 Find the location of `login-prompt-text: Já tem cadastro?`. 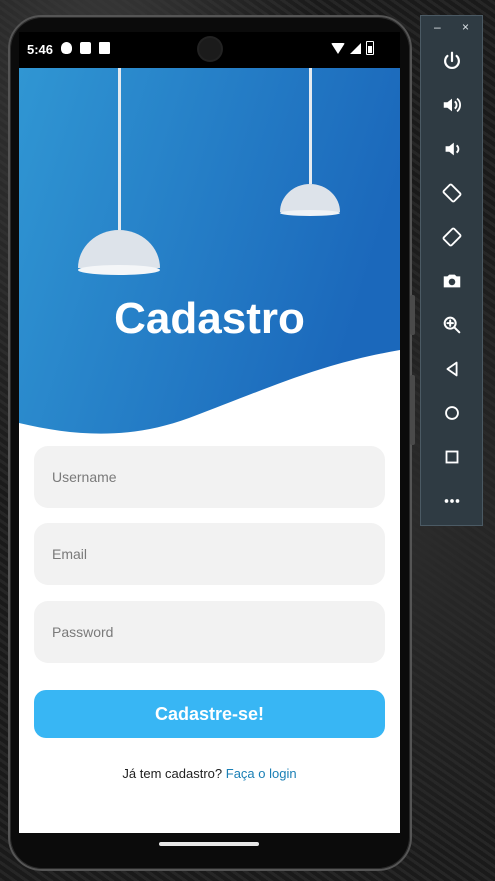

login-prompt-text: Já tem cadastro? is located at coordinates (172, 773).